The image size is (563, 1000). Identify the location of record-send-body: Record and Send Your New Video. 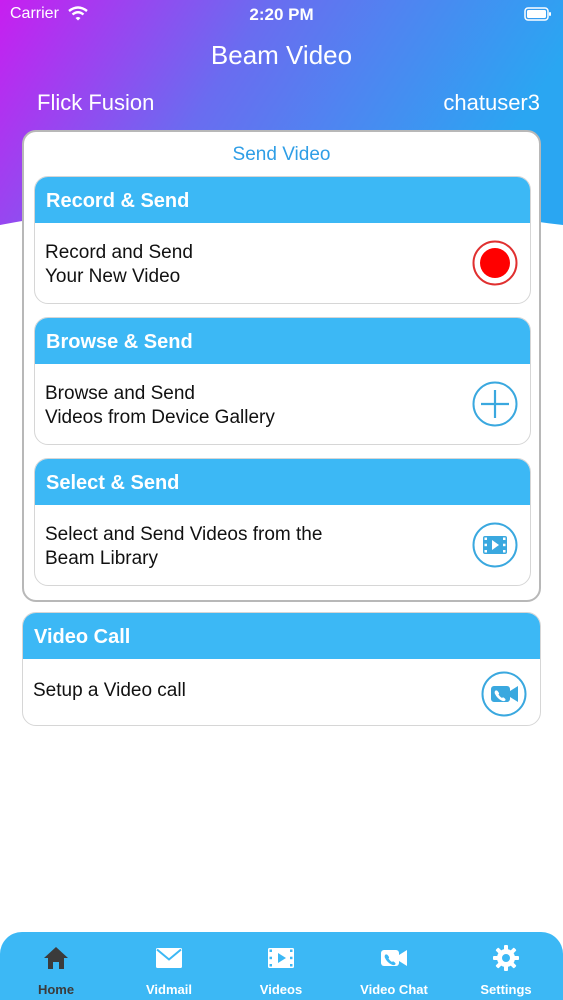
(282, 263).